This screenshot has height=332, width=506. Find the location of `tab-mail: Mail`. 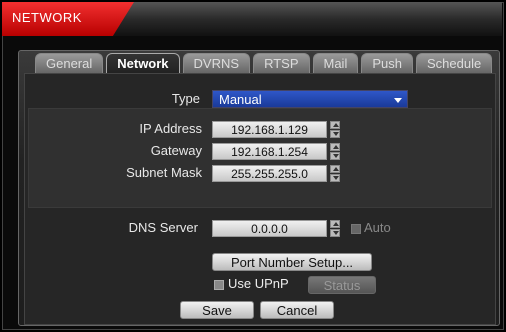

tab-mail: Mail is located at coordinates (335, 63).